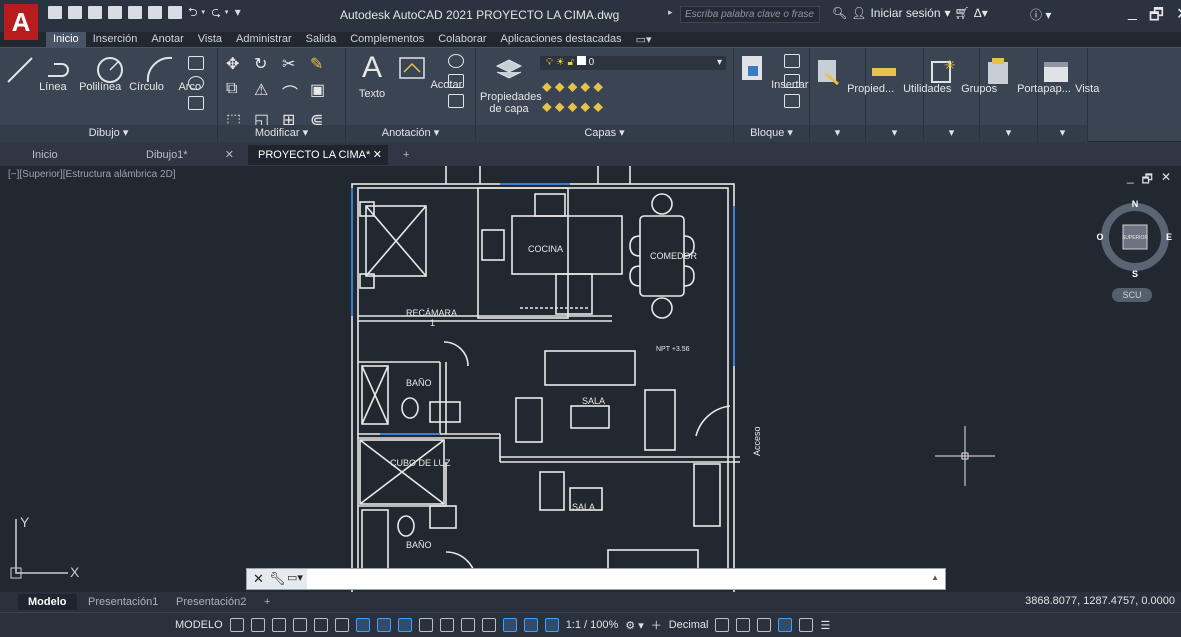 The image size is (1181, 637). What do you see at coordinates (383, 625) in the screenshot?
I see `lineweight-icon` at bounding box center [383, 625].